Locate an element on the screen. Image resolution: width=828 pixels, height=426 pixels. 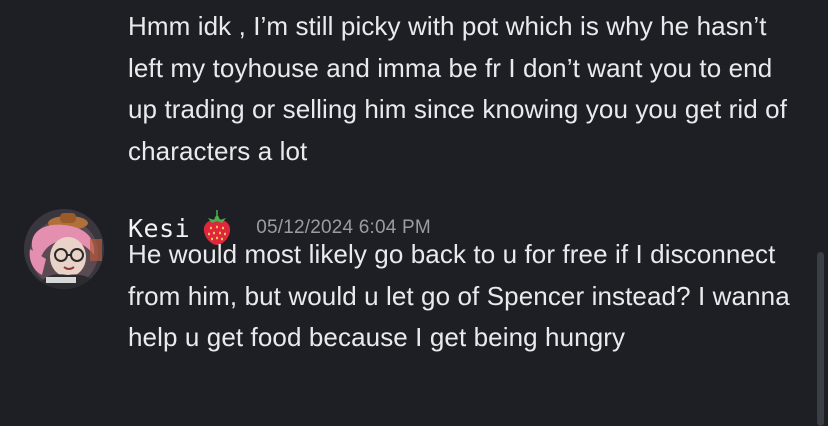
avatar-illustration-icon is located at coordinates (64, 249).